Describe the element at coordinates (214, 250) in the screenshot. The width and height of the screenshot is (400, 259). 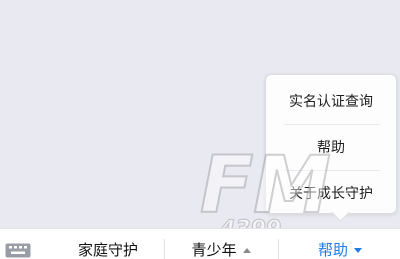
I see `youth-label: 青少年` at that location.